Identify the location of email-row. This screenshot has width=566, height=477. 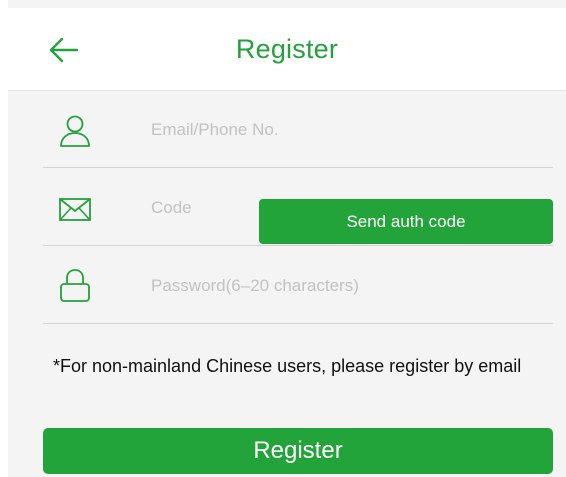
(298, 129).